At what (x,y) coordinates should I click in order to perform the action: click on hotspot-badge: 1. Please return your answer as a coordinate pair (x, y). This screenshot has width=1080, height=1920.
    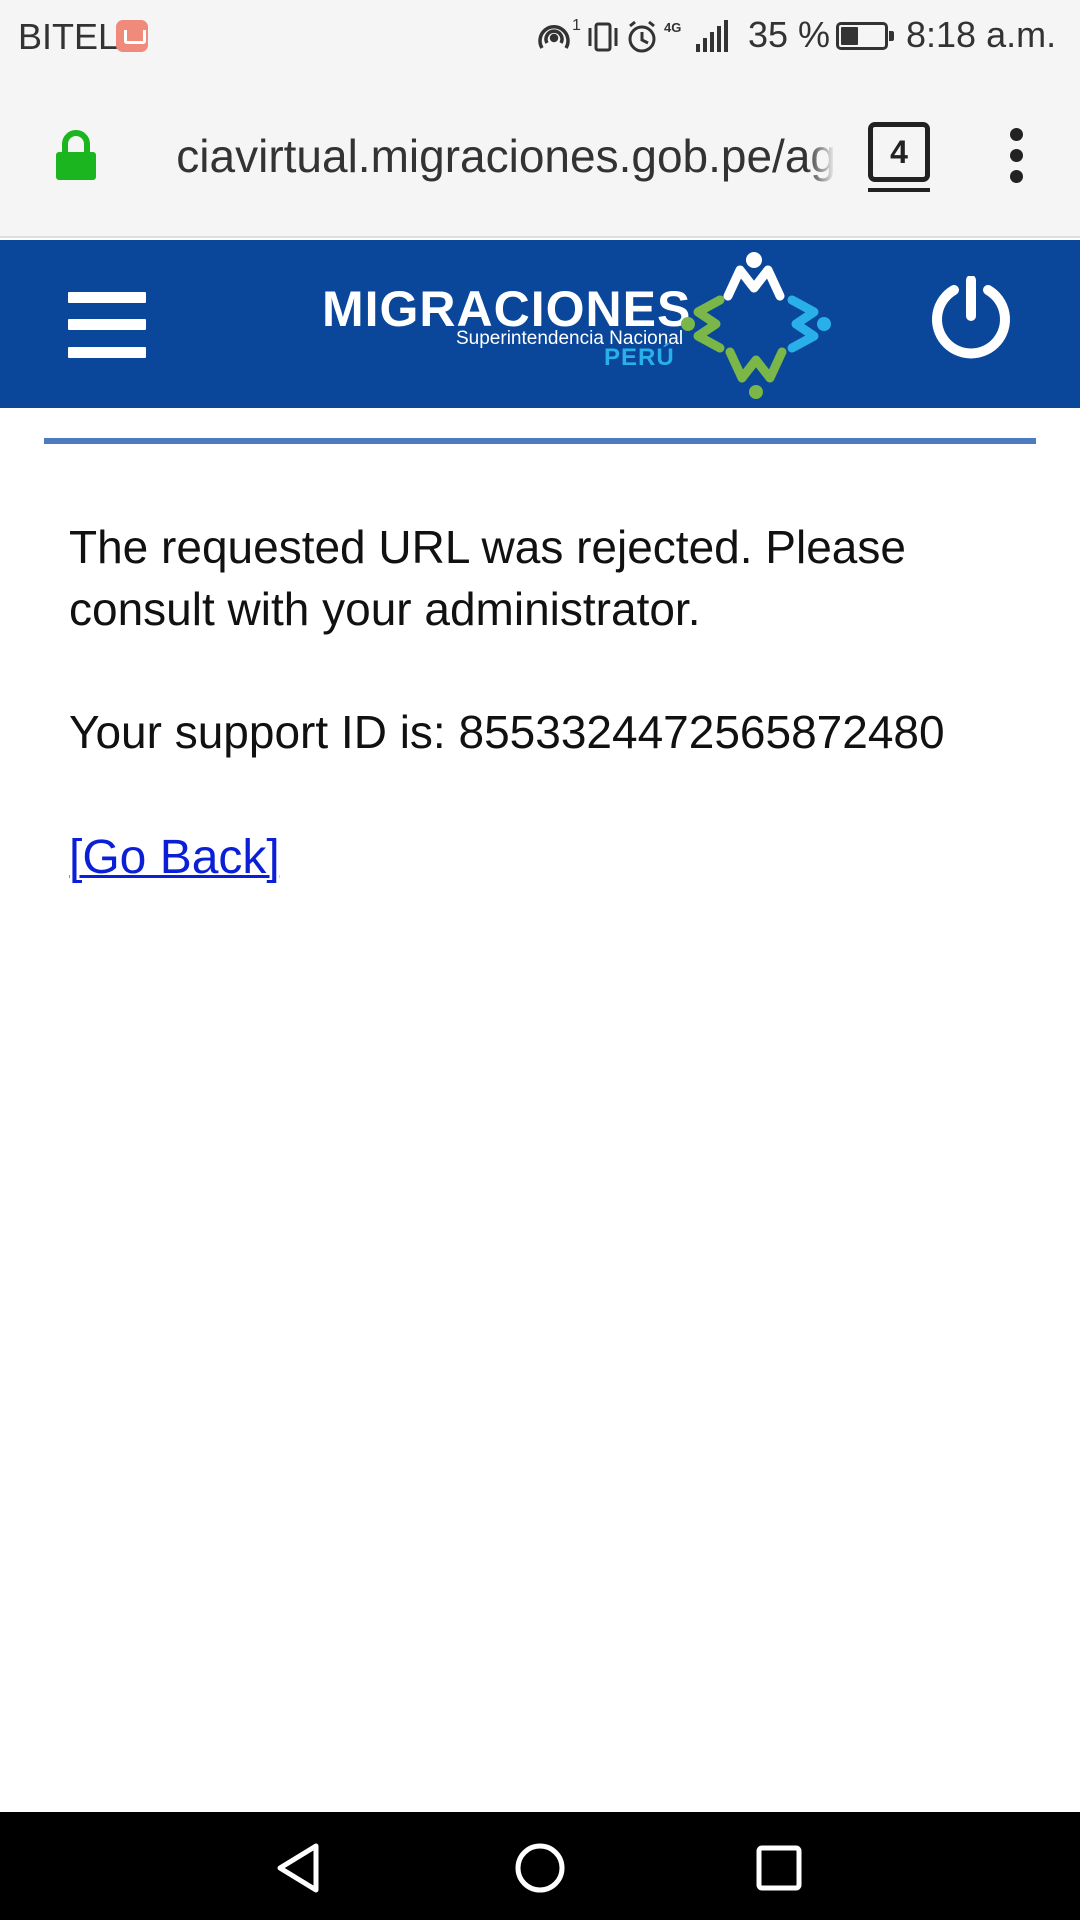
    Looking at the image, I should click on (576, 26).